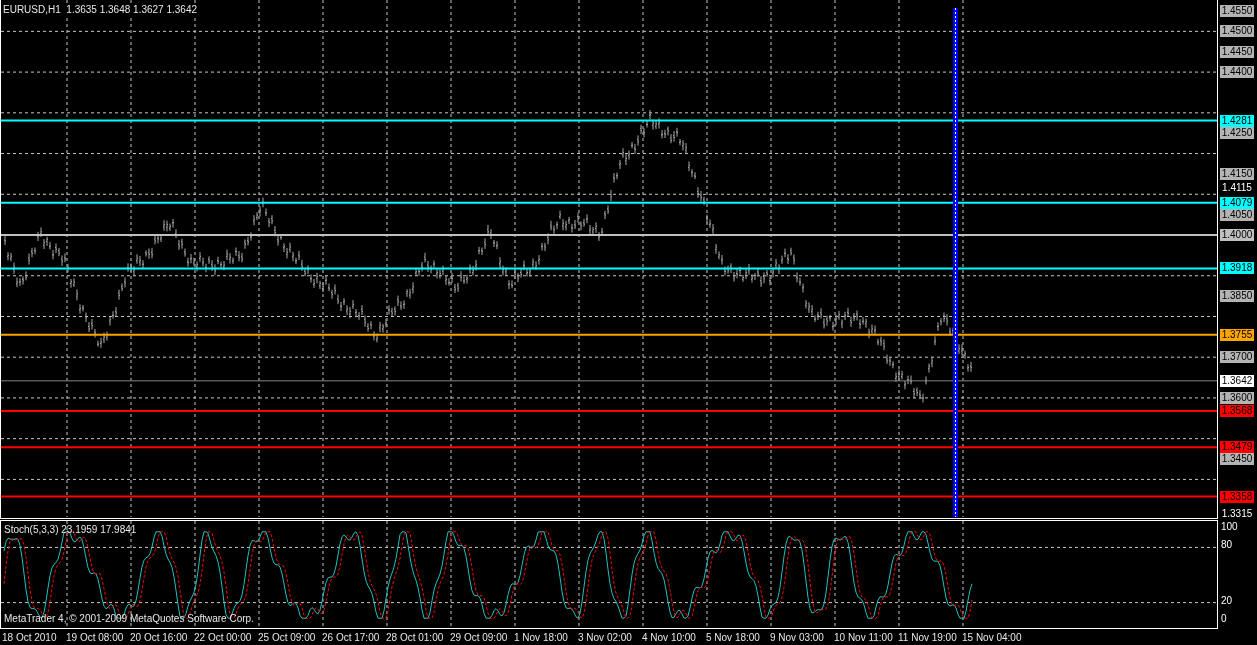 The image size is (1257, 645). What do you see at coordinates (1227, 545) in the screenshot?
I see `indicator-scale-label: 80` at bounding box center [1227, 545].